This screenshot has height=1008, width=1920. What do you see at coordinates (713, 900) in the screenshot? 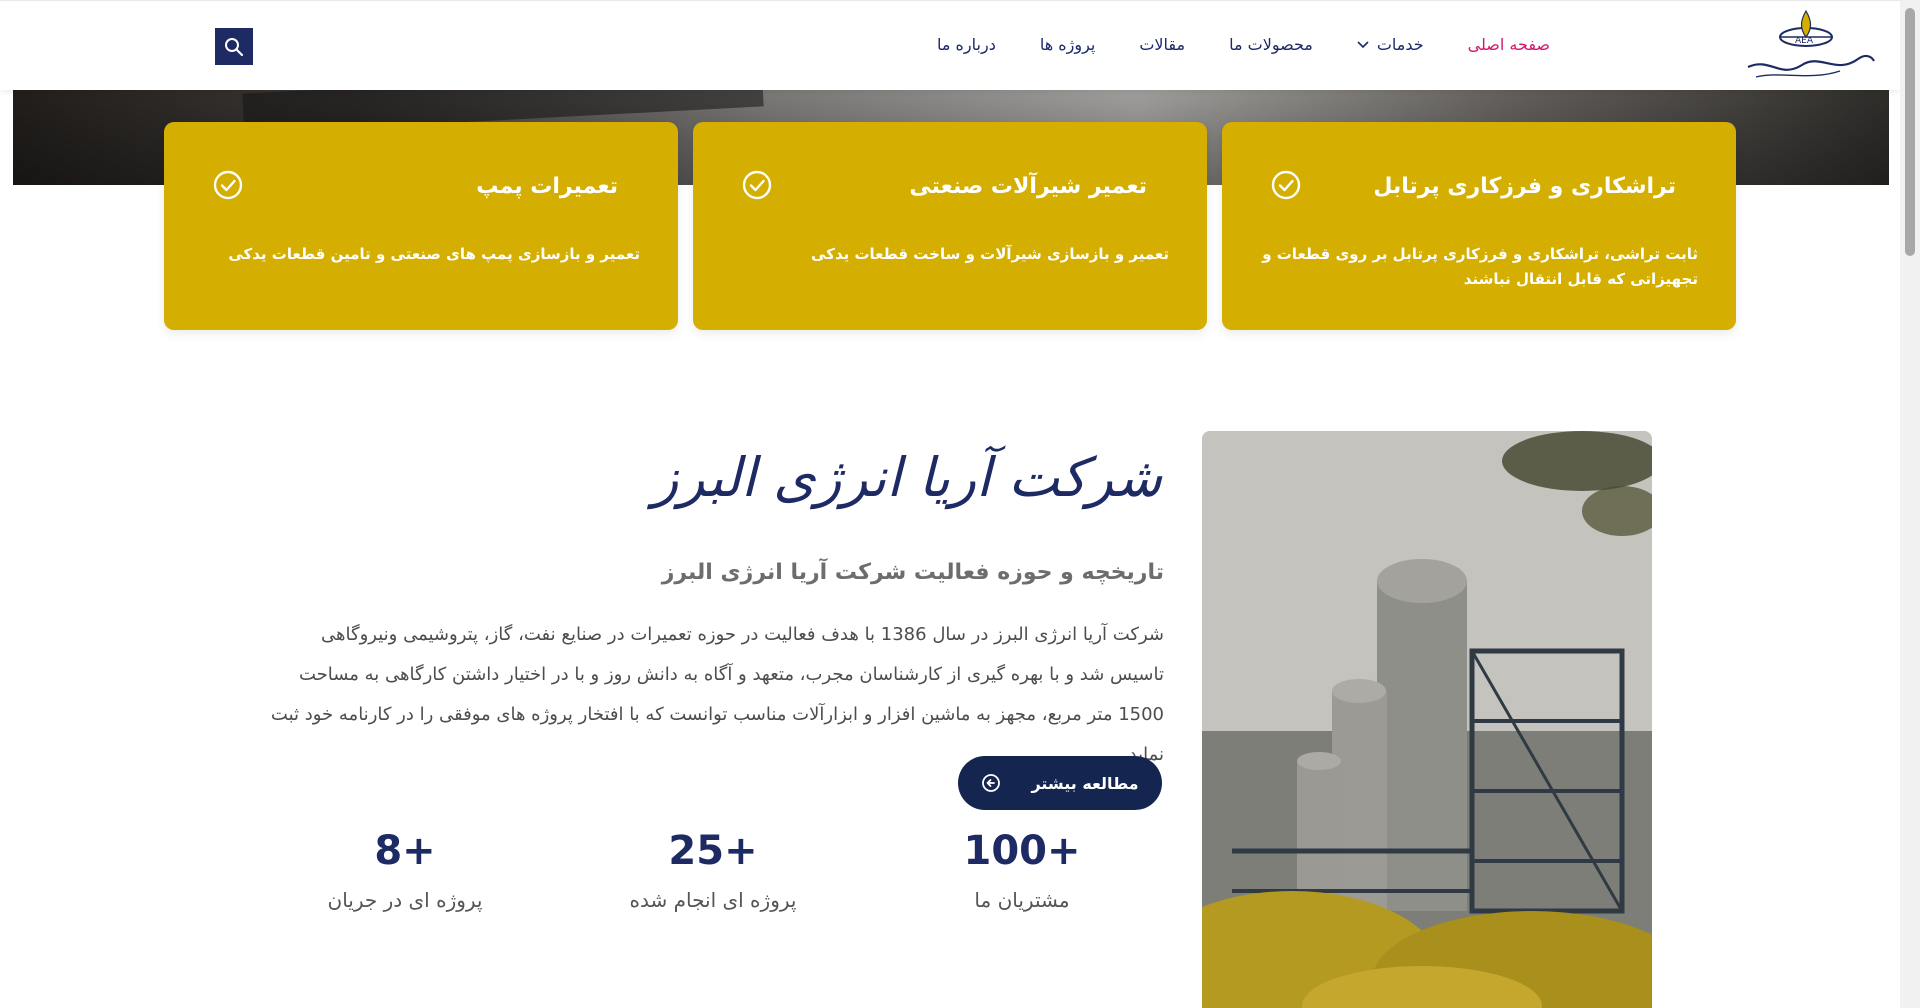
I see `stat-label: پروژه ای انجام شده` at bounding box center [713, 900].